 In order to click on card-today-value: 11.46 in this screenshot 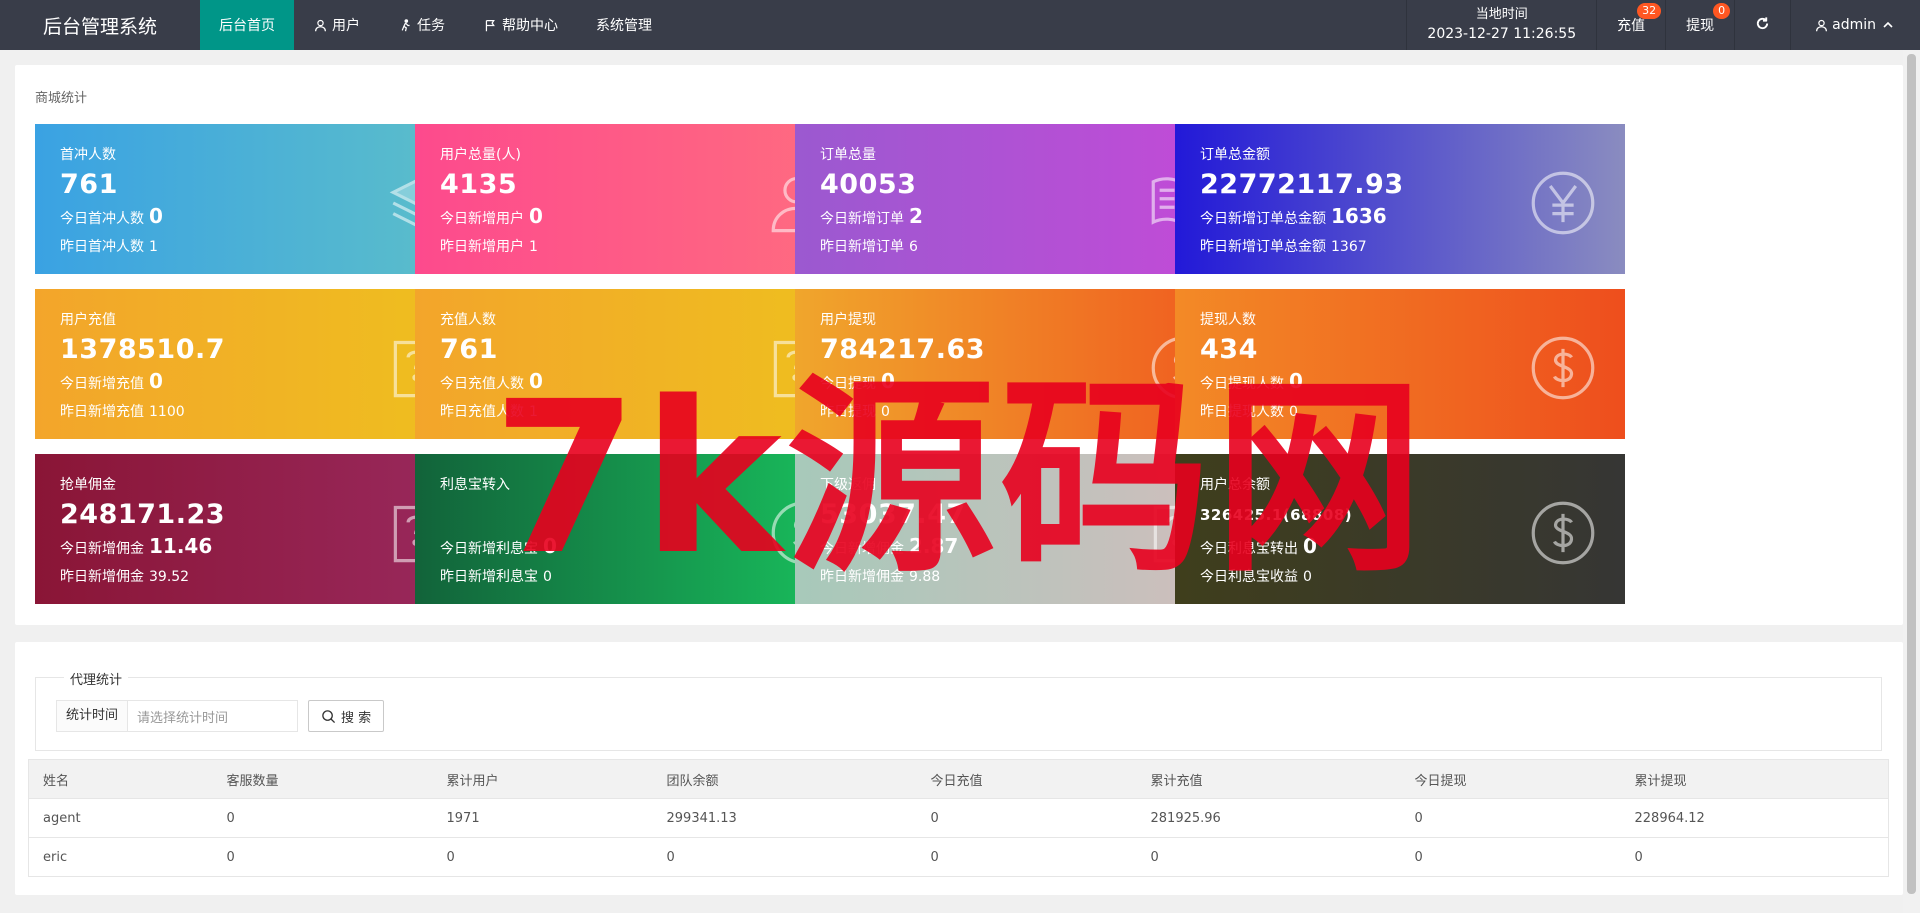, I will do `click(181, 546)`.